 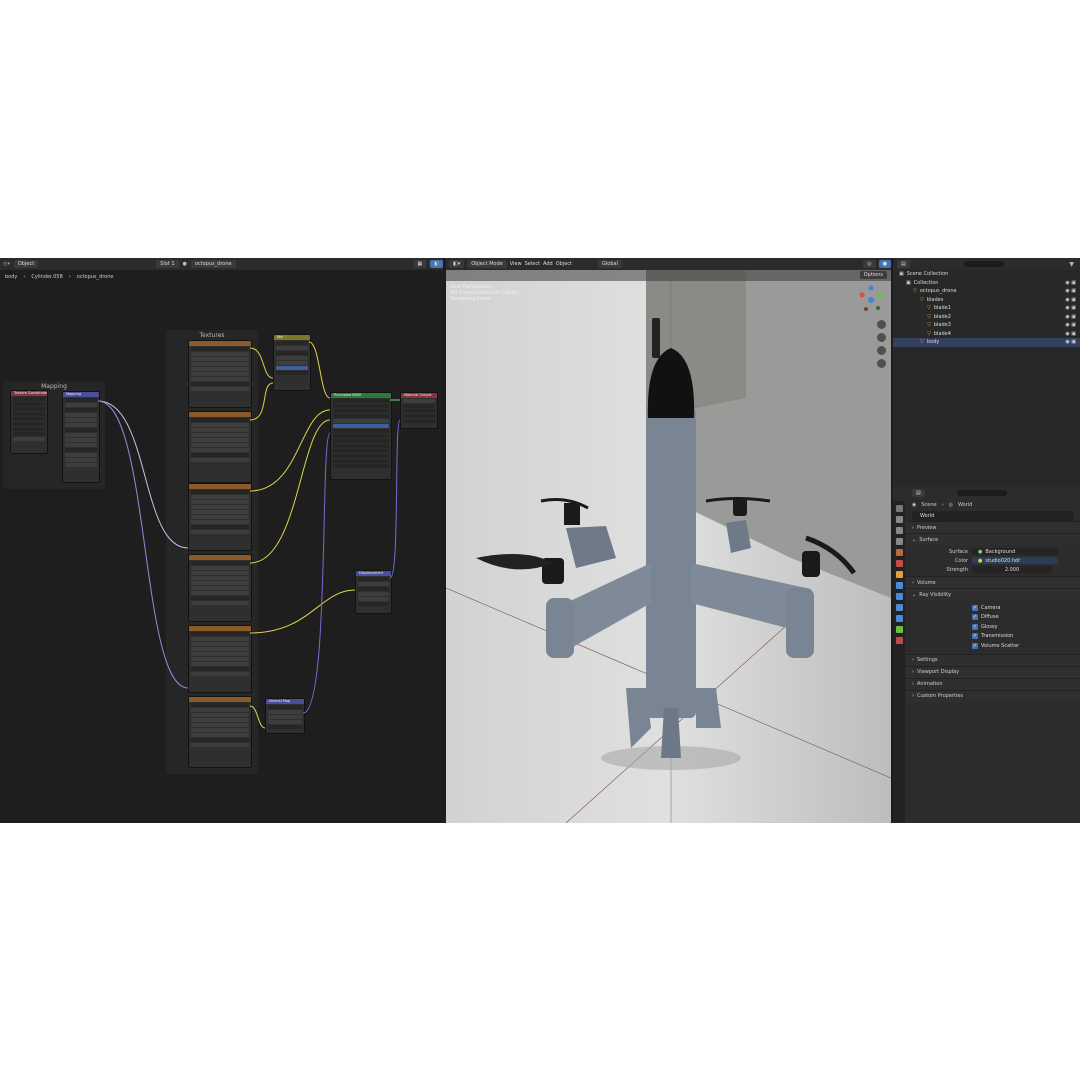 I want to click on object-tab-icon, so click(x=899, y=574).